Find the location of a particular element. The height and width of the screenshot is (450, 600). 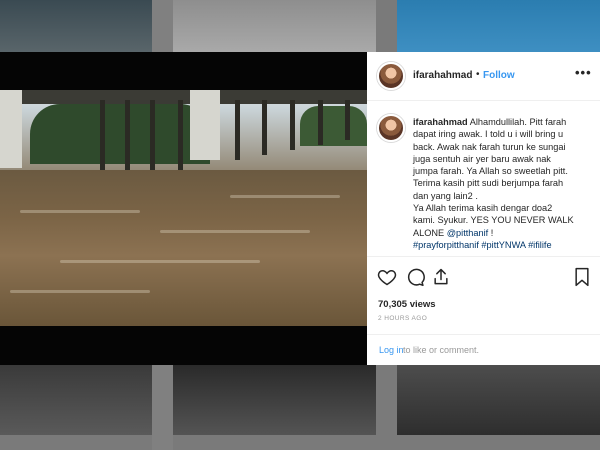

post-timestamp: 2 HOURS AGO is located at coordinates (402, 318).